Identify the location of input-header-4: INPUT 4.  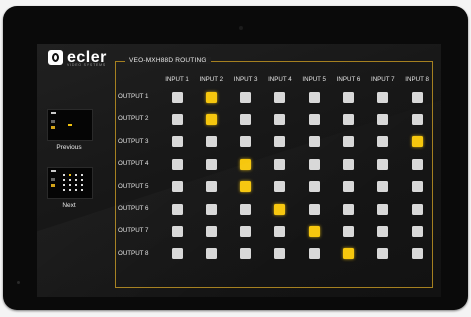
(280, 79).